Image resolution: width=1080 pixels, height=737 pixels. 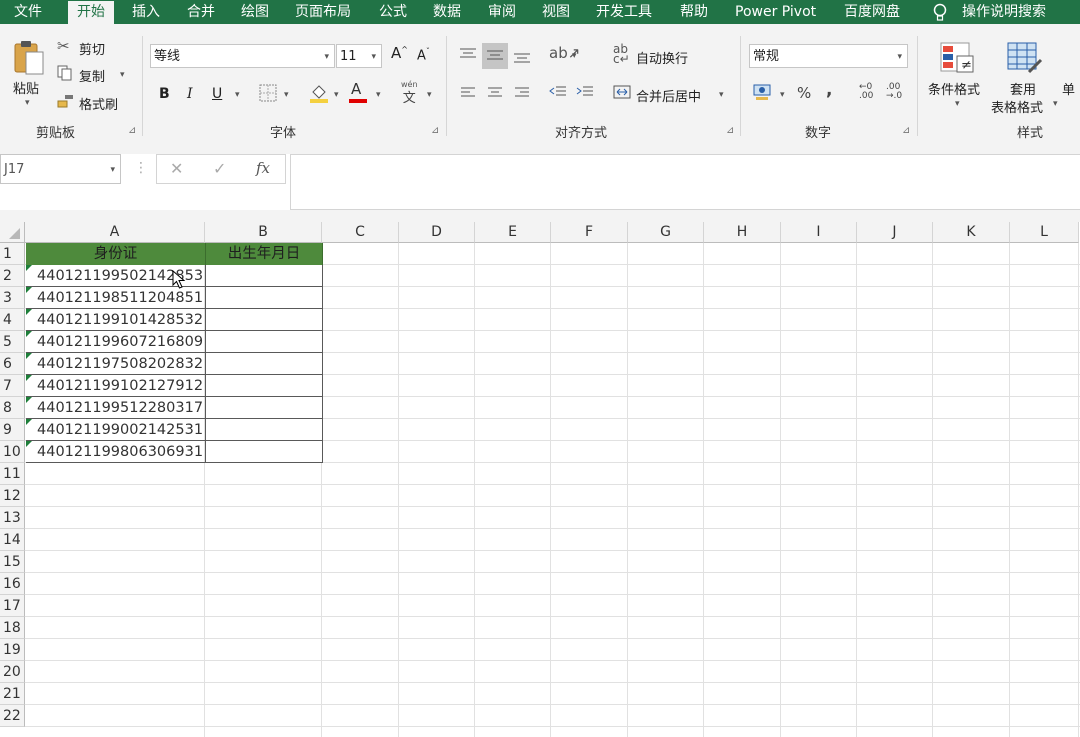 I want to click on cell-b9, so click(x=264, y=430).